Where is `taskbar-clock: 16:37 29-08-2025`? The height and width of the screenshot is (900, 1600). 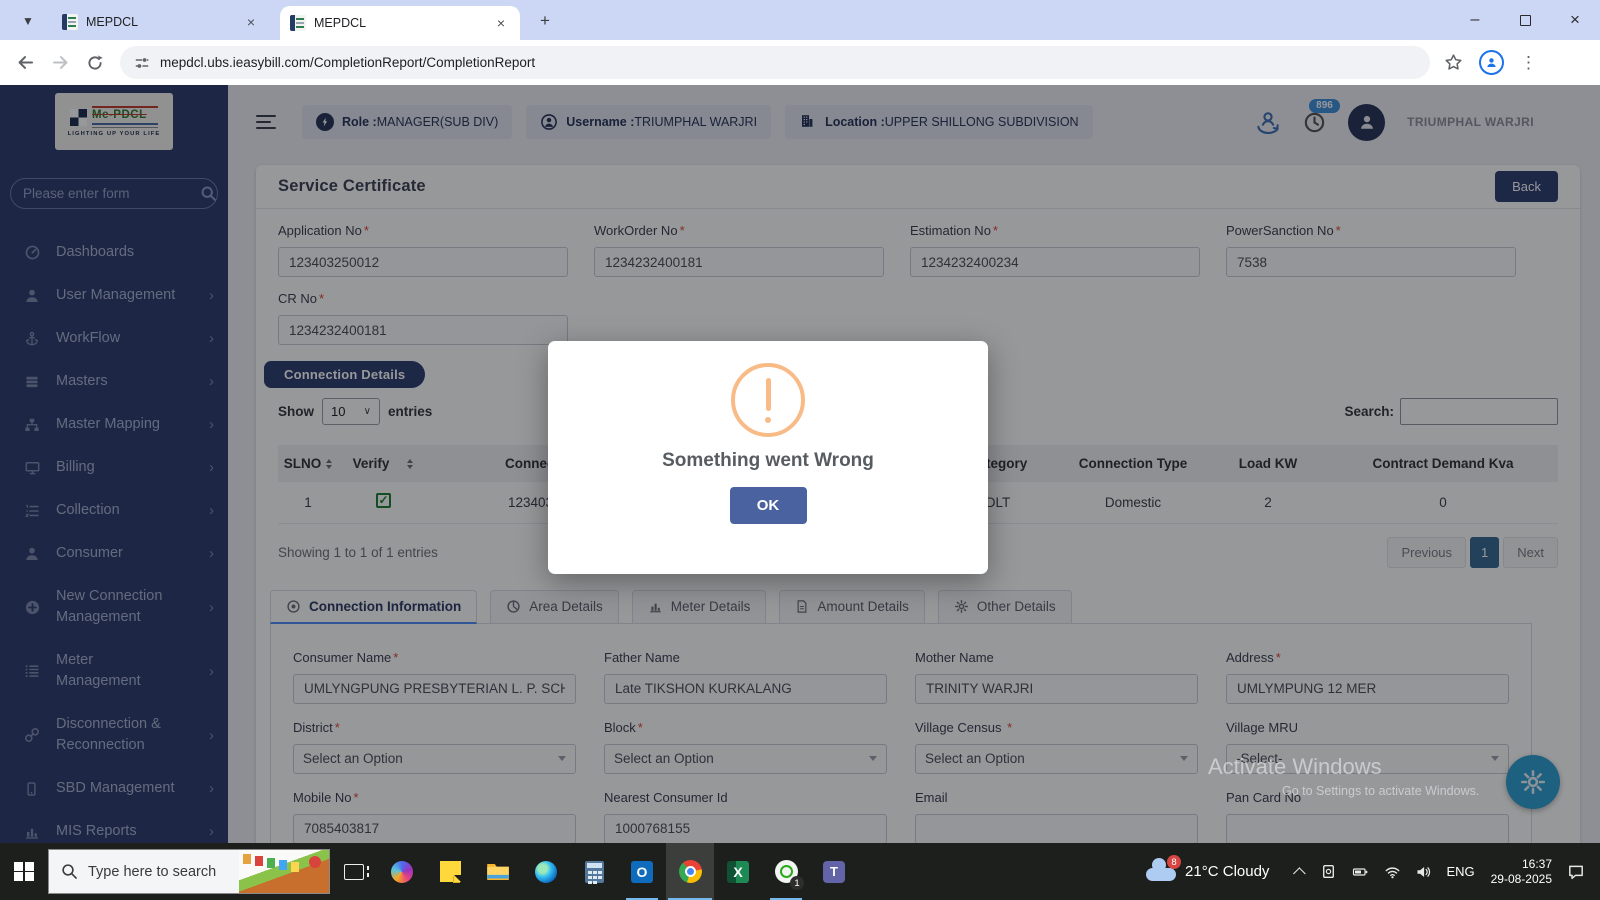
taskbar-clock: 16:37 29-08-2025 is located at coordinates (1521, 872).